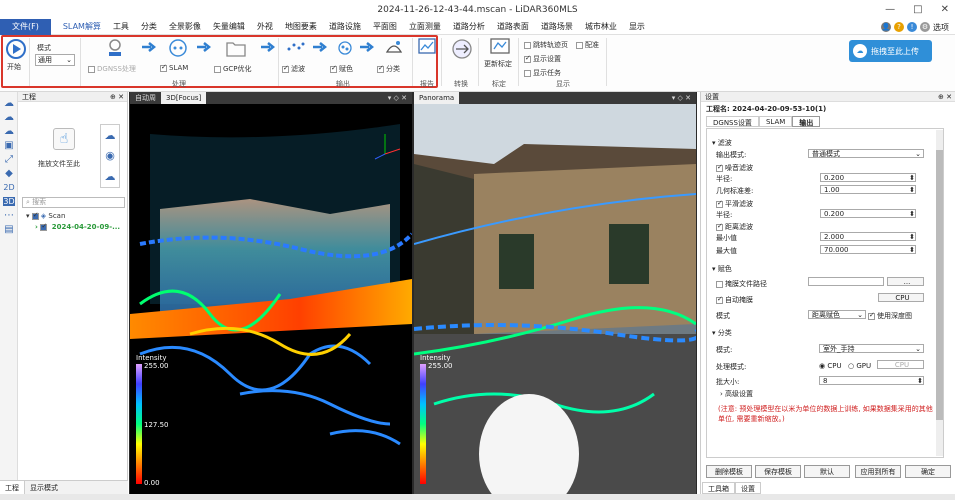  Describe the element at coordinates (868, 177) in the screenshot. I see `radius-input: 0.200 ⬍` at that location.